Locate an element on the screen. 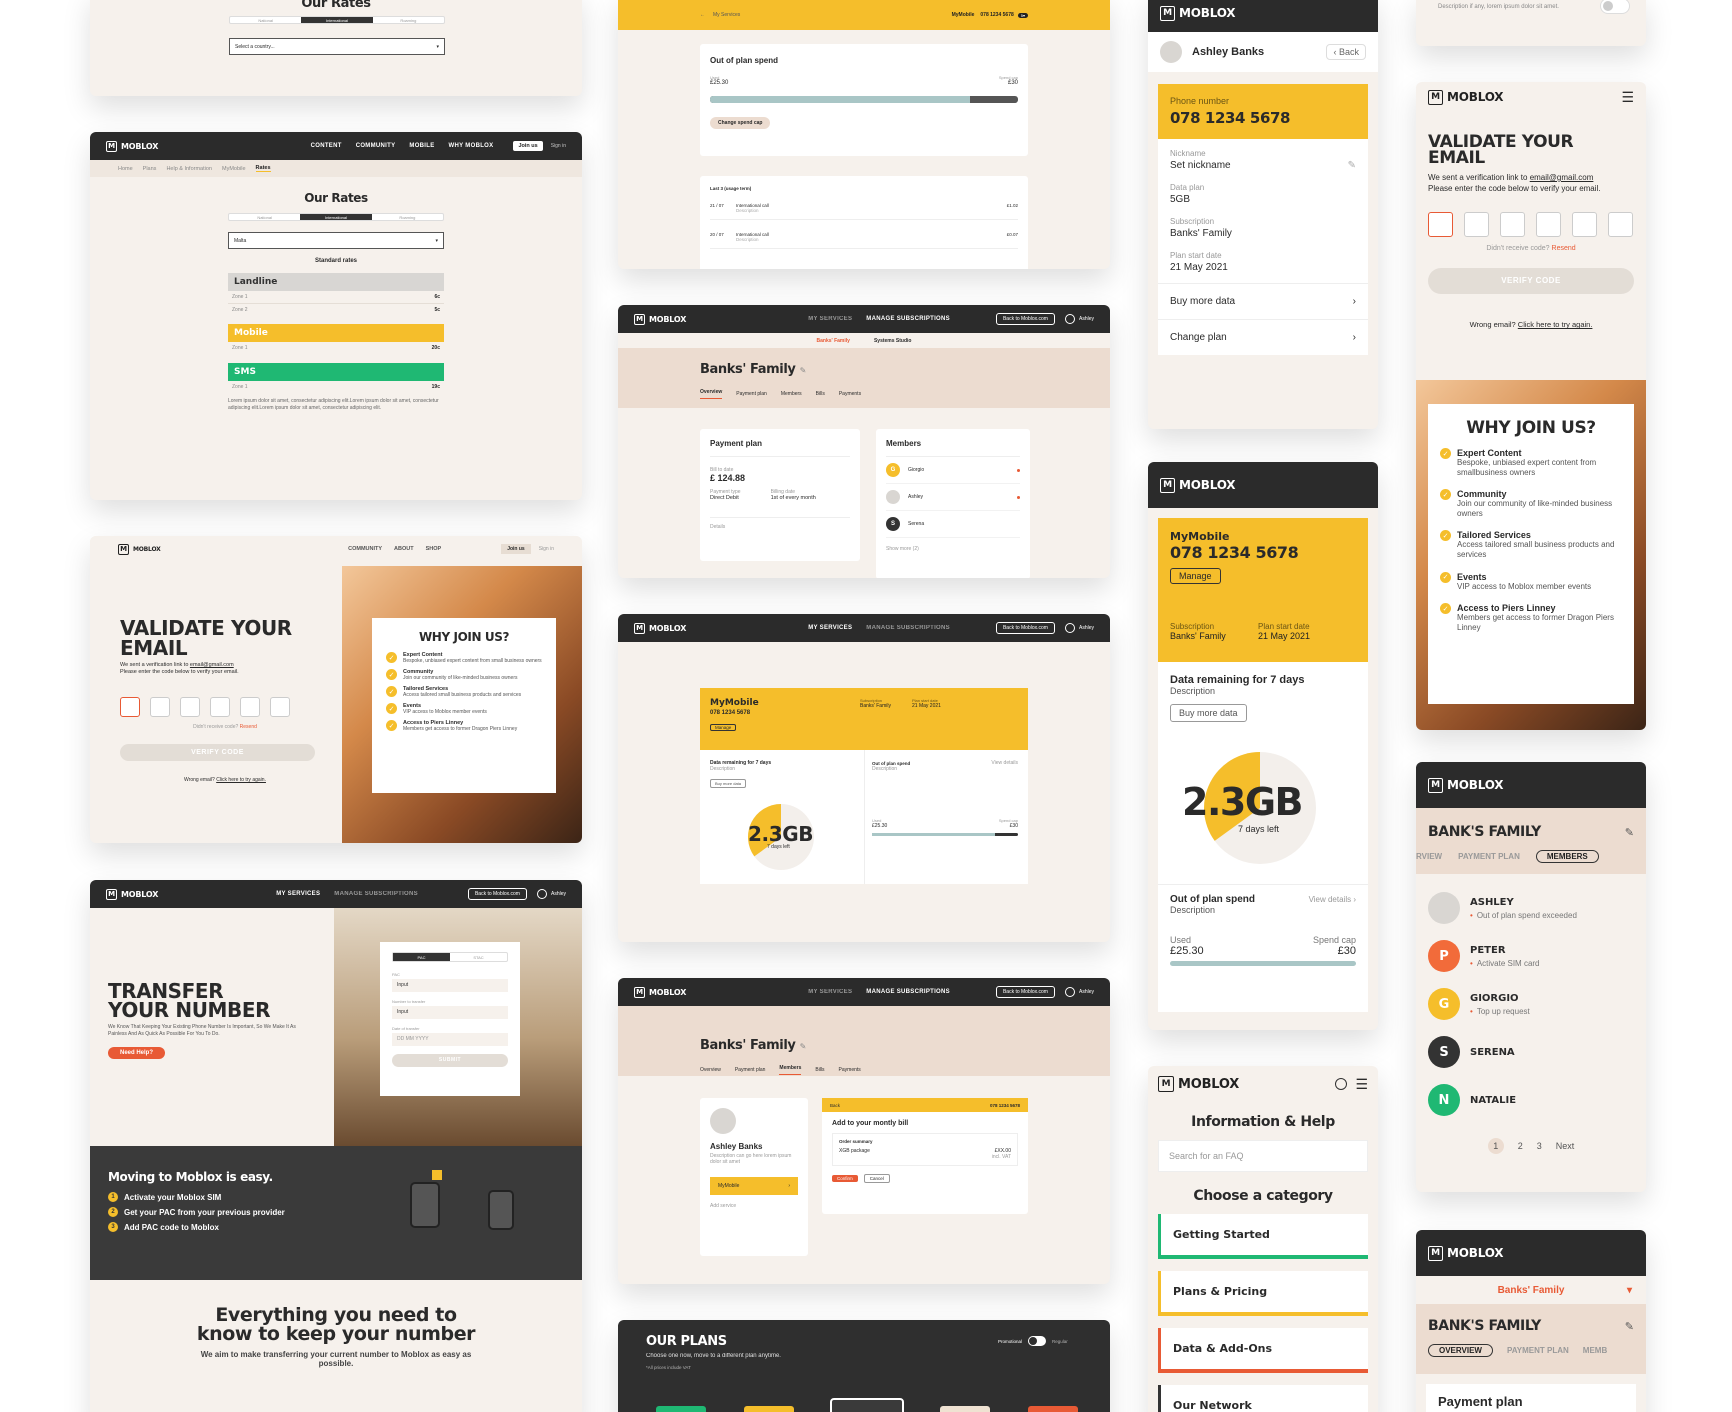 The height and width of the screenshot is (1412, 1732). crumb-help: Help & Information is located at coordinates (189, 169).